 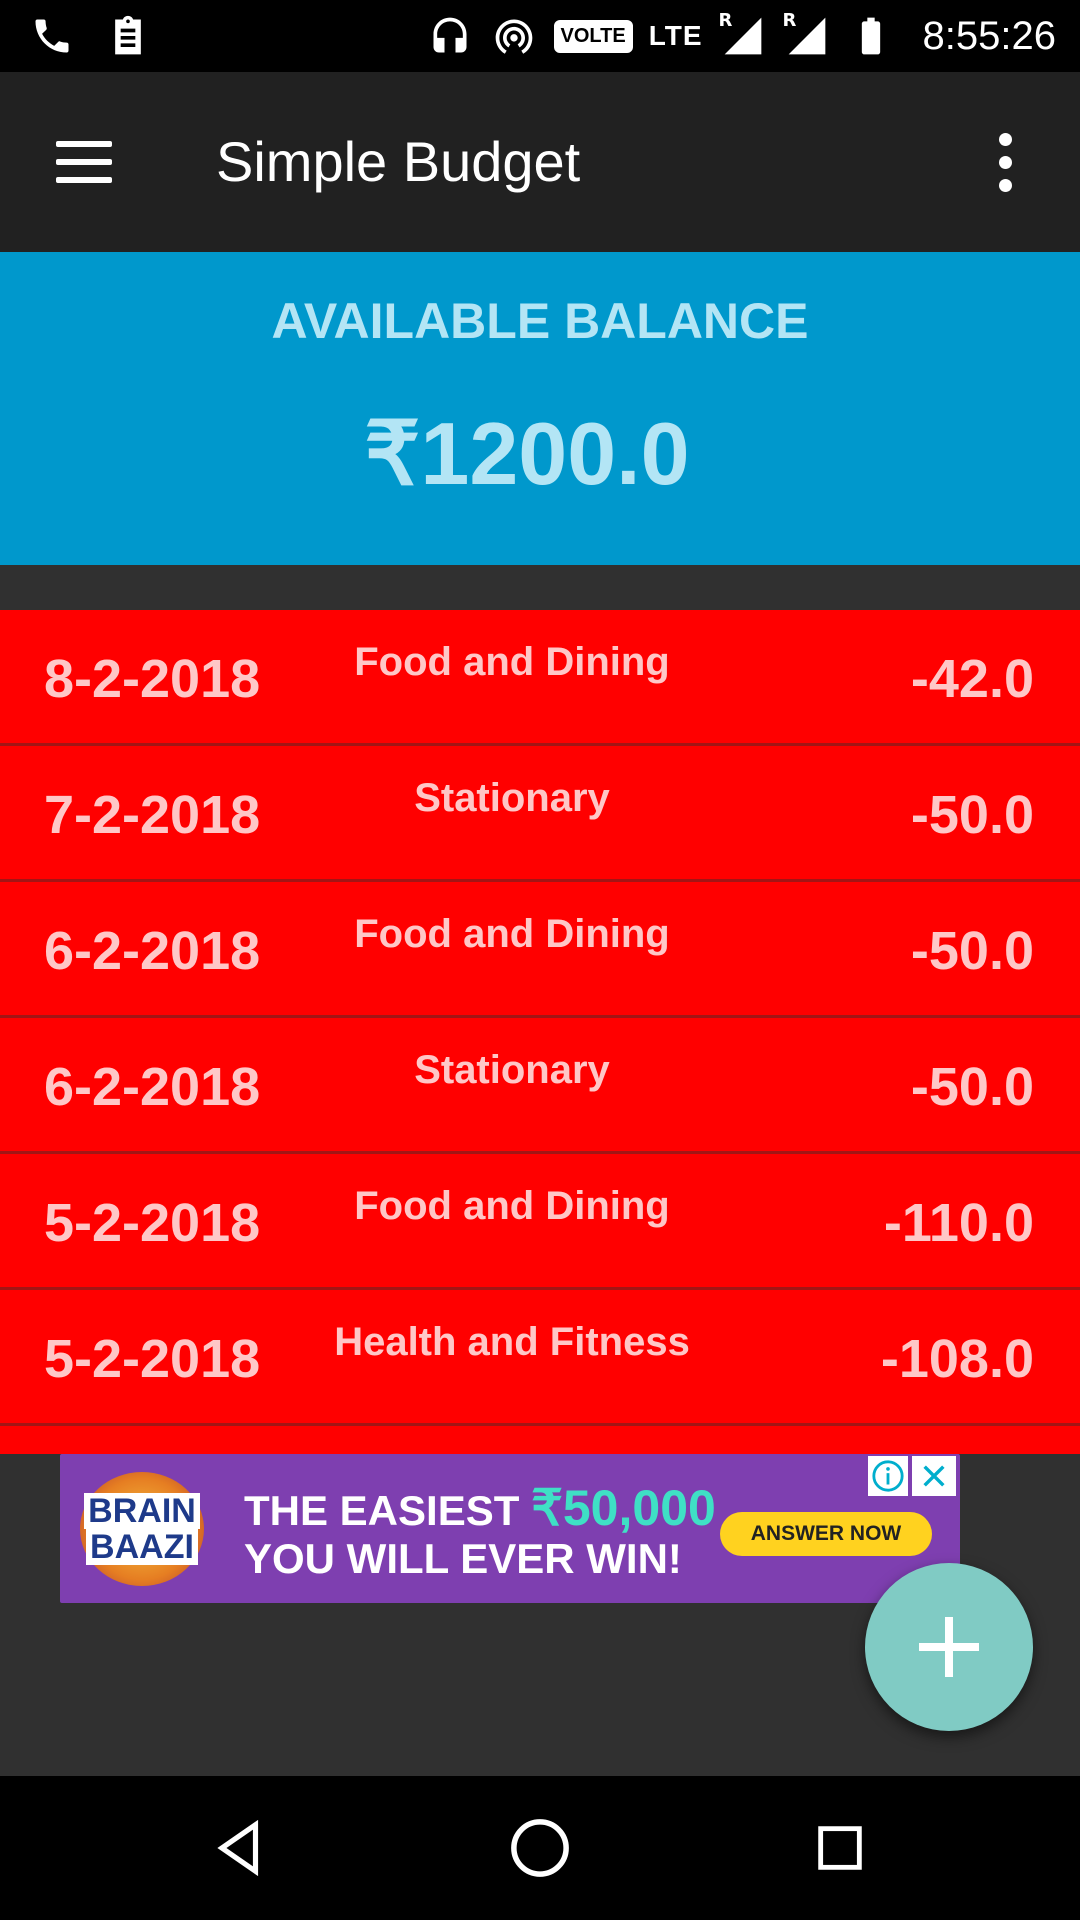 What do you see at coordinates (463, 1558) in the screenshot?
I see `ad-line2: YOU WILL EVER WIN!` at bounding box center [463, 1558].